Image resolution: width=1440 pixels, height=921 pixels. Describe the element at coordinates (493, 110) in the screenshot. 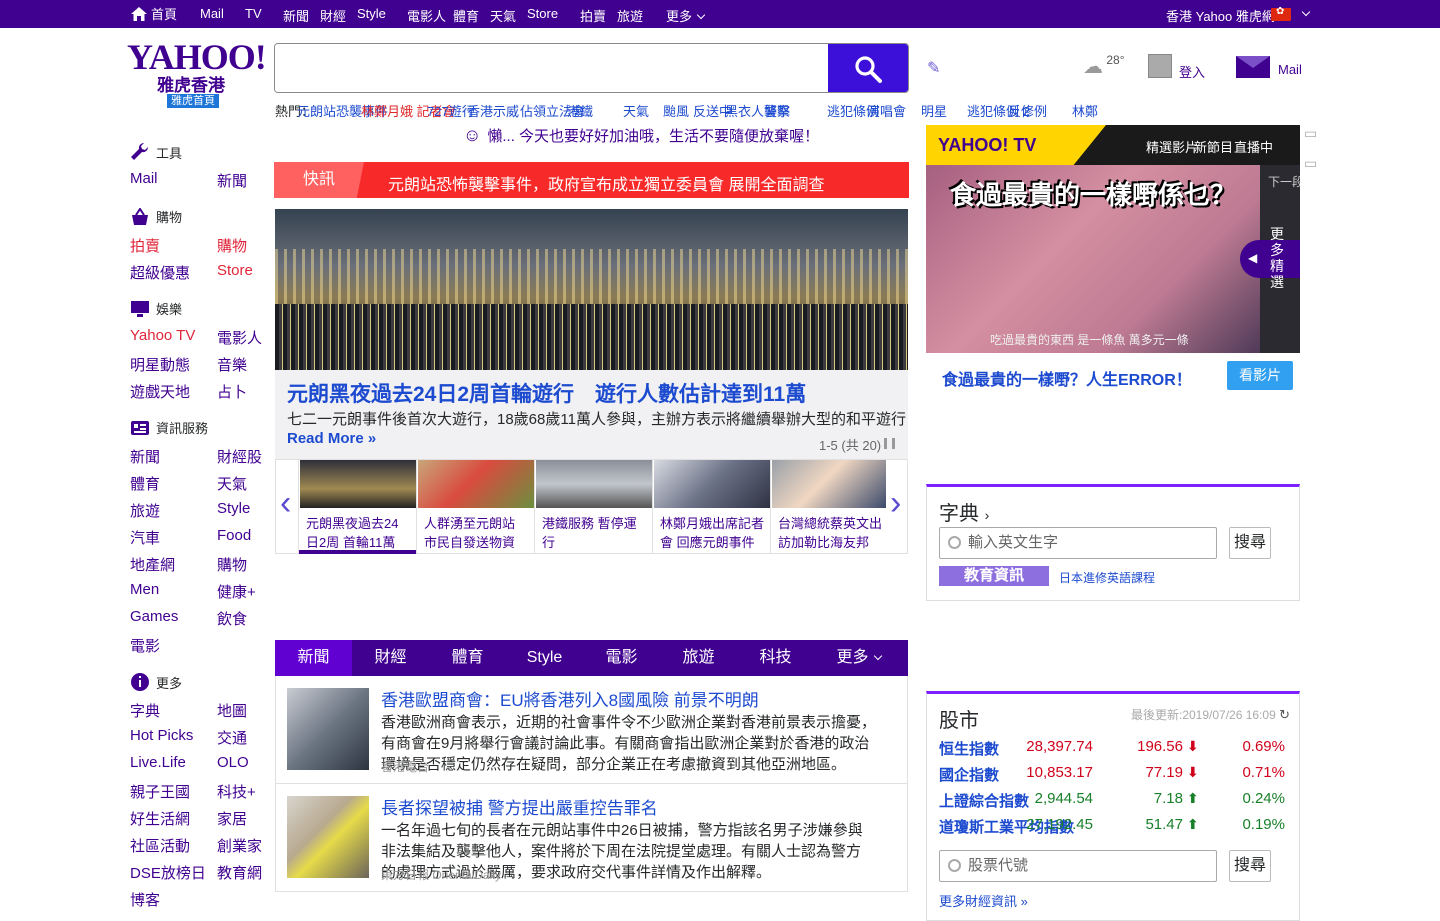

I see `trending-item: 香港示威` at that location.